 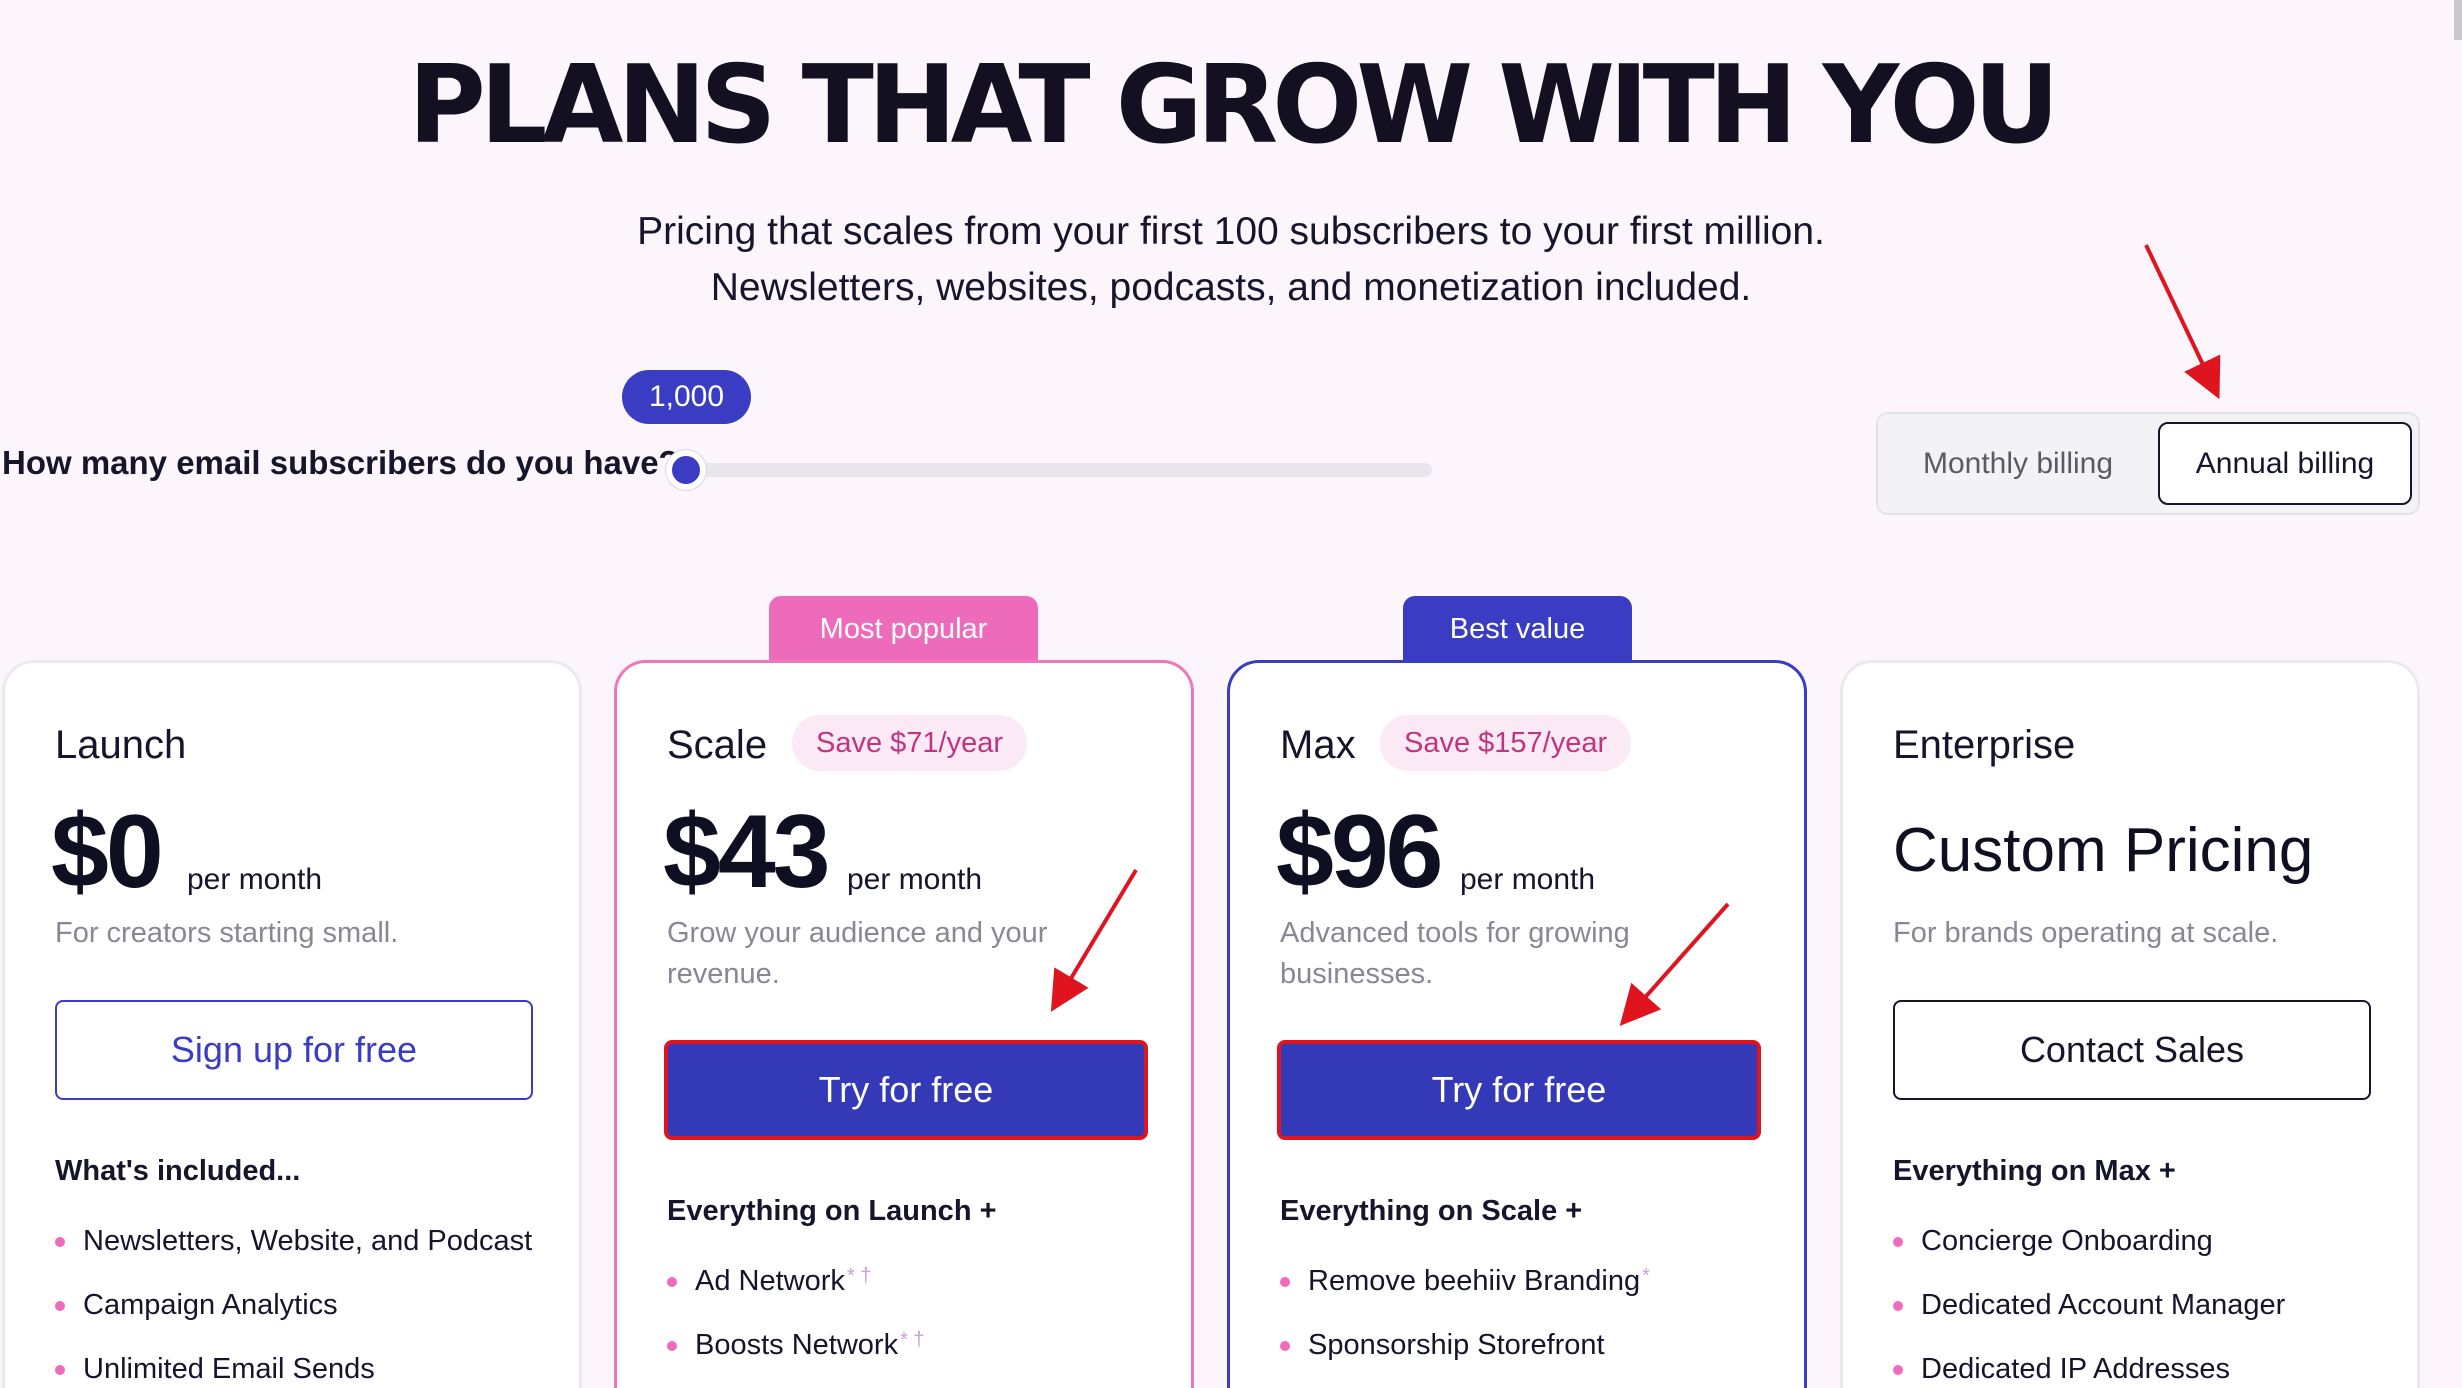 I want to click on arrow-to-max-trial, so click(x=1674, y=964).